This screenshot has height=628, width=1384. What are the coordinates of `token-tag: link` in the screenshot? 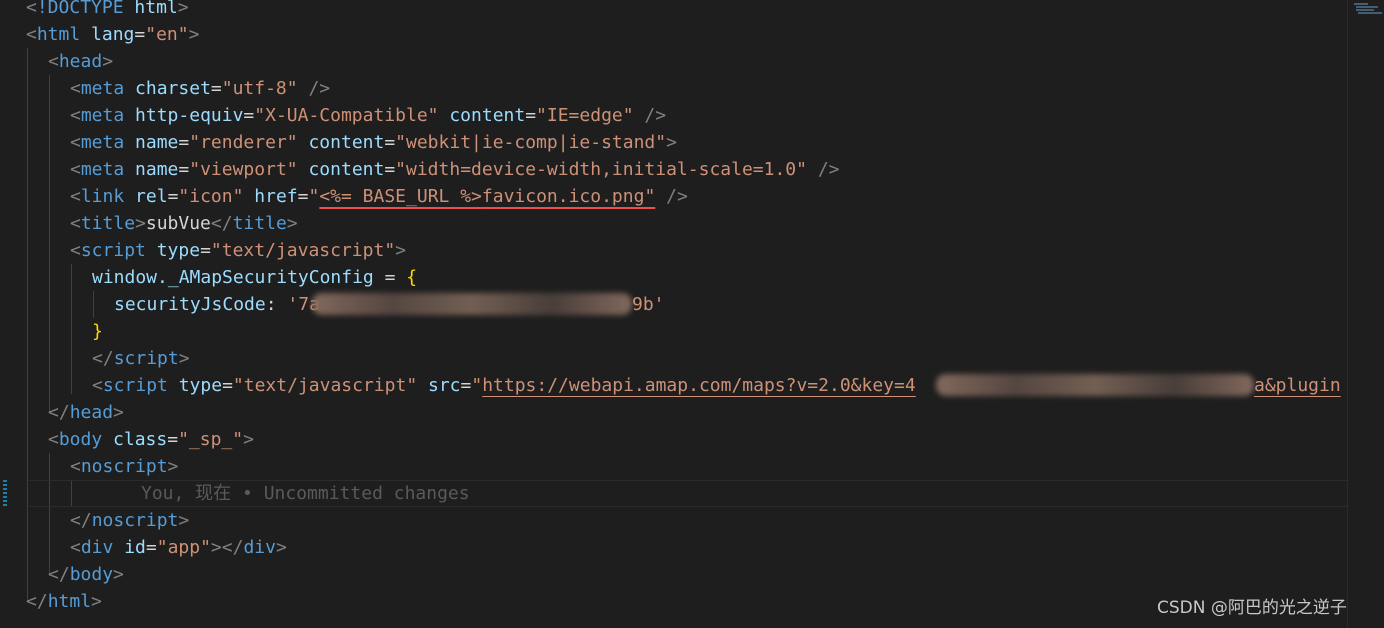 It's located at (102, 196).